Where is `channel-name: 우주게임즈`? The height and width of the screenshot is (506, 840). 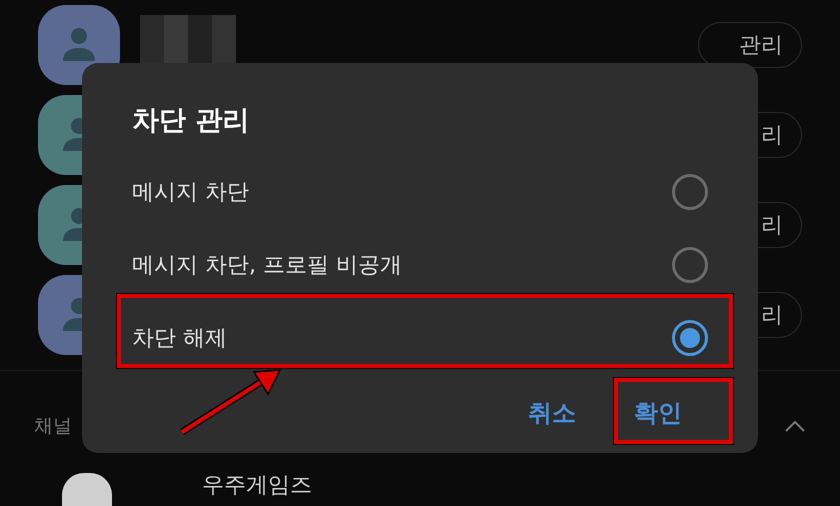 channel-name: 우주게임즈 is located at coordinates (257, 486).